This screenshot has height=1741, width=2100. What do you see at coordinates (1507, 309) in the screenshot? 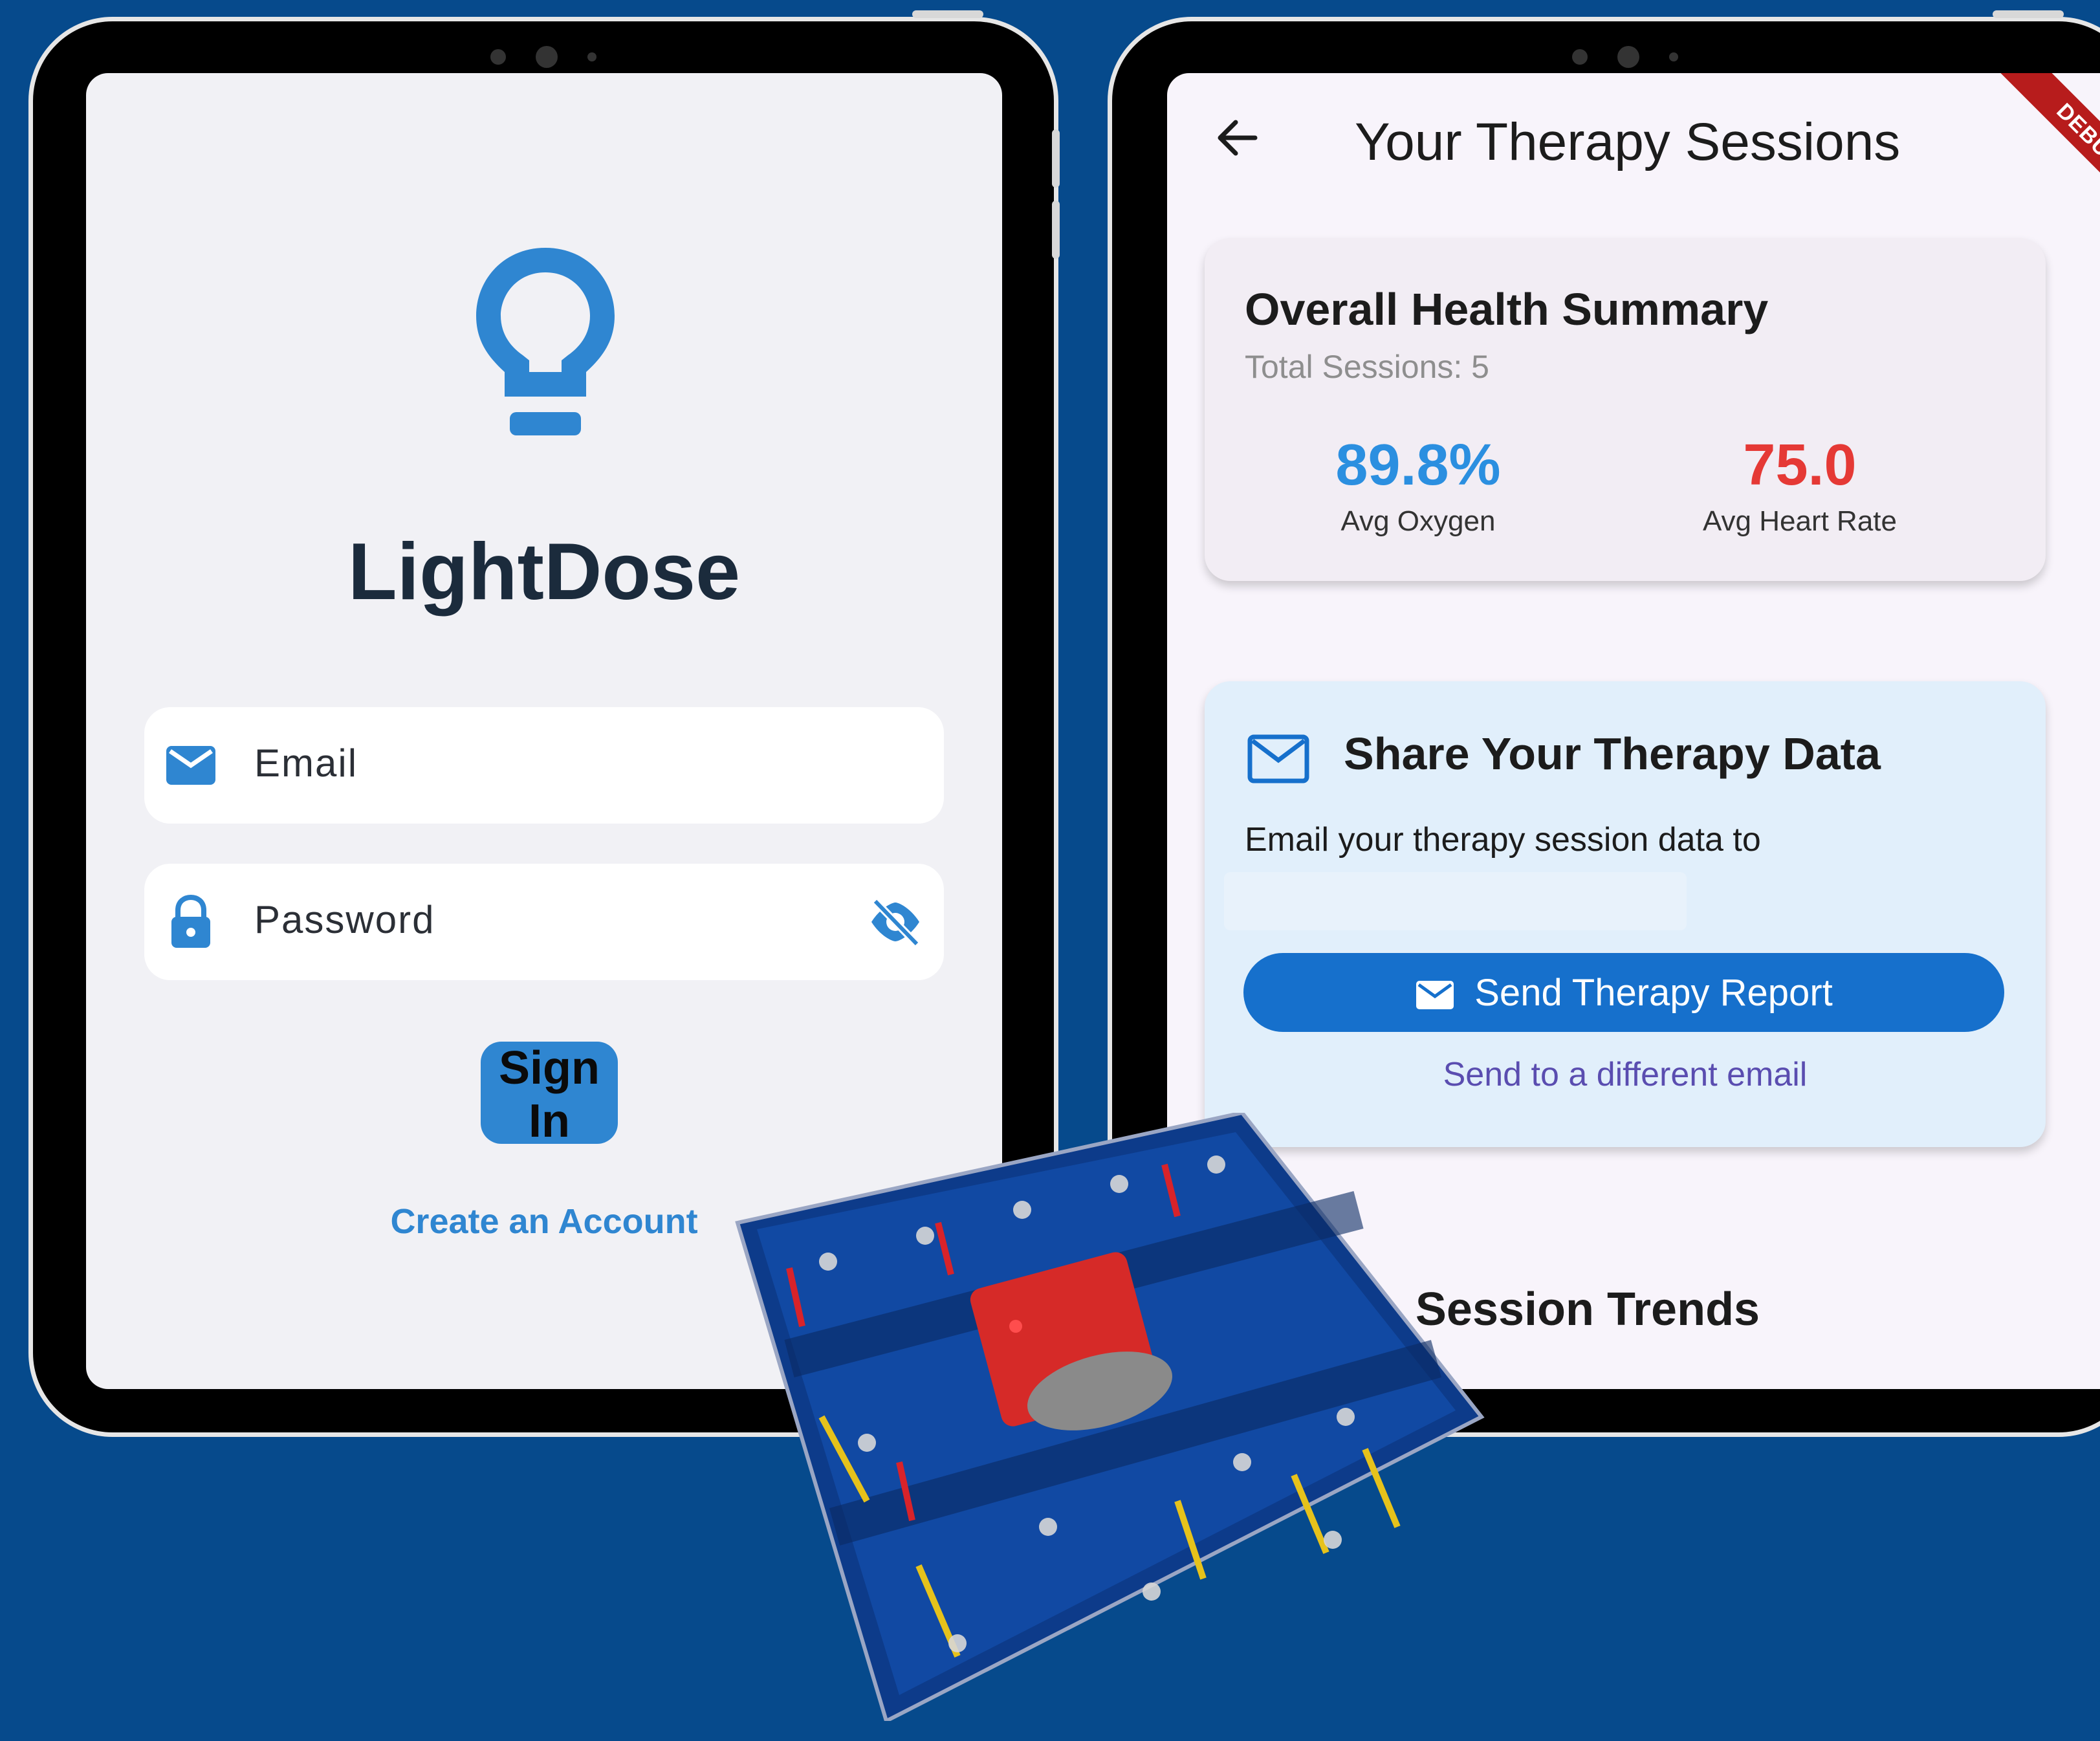
I see `summary-title: Overall Health Summary` at bounding box center [1507, 309].